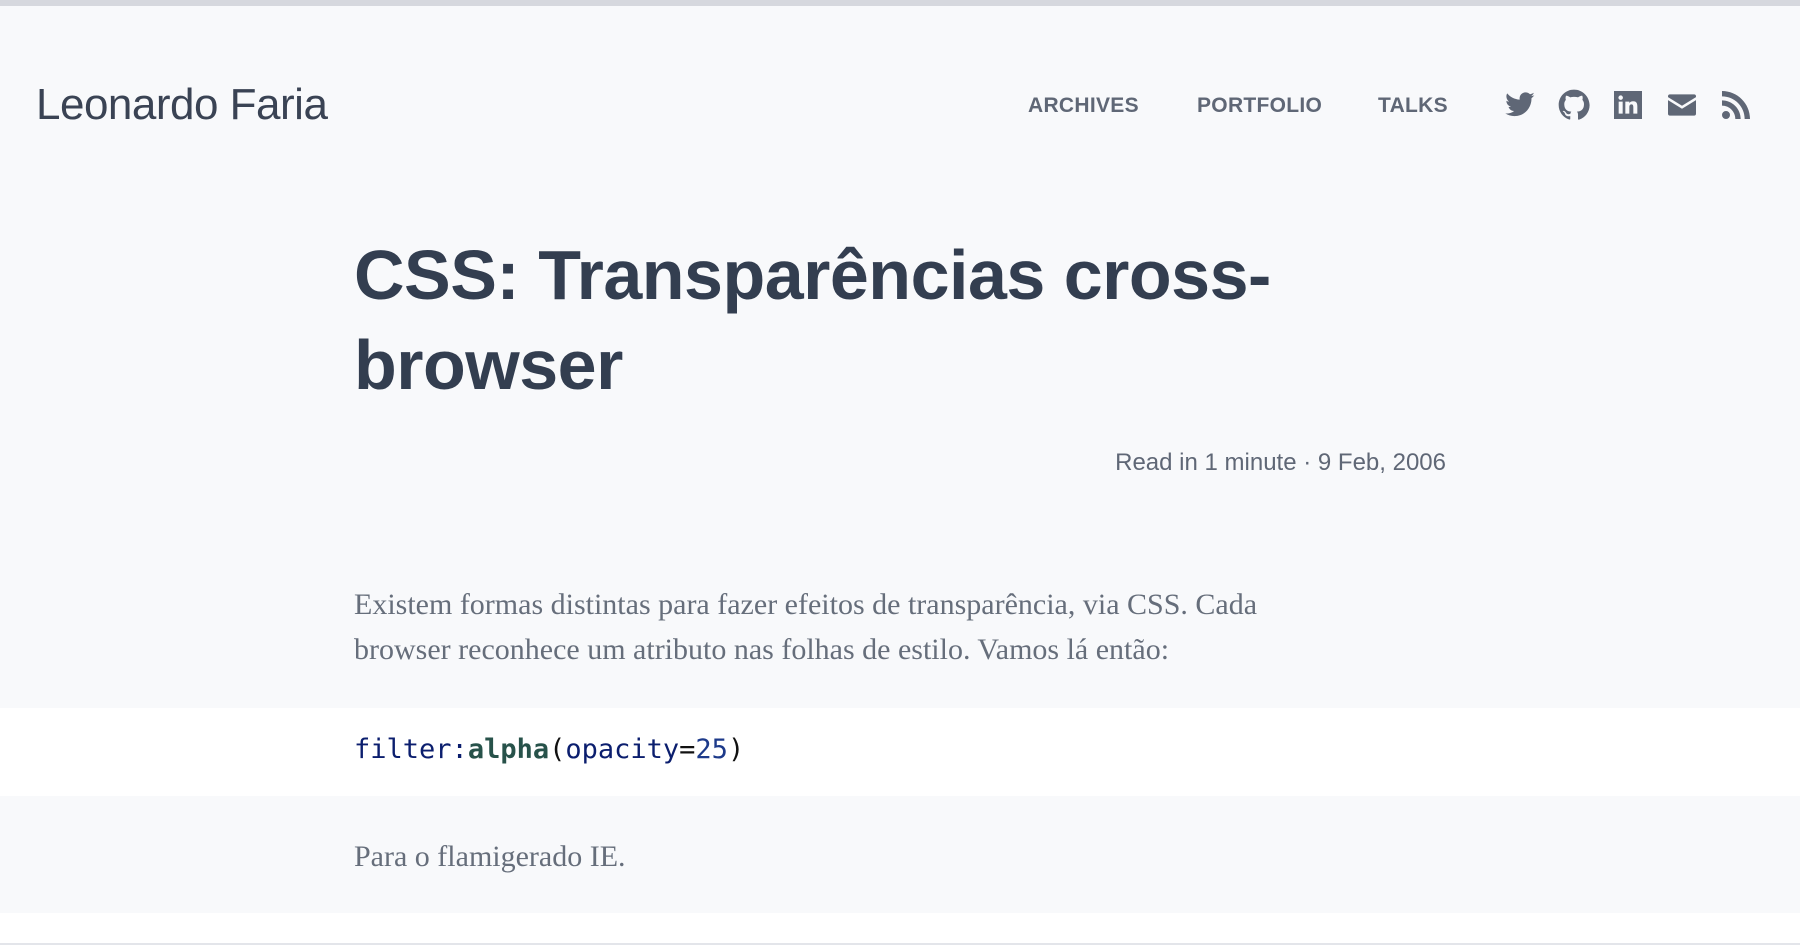 The image size is (1800, 945). I want to click on post-meta: Read in 1 minute · 9 Feb, 2006, so click(1280, 462).